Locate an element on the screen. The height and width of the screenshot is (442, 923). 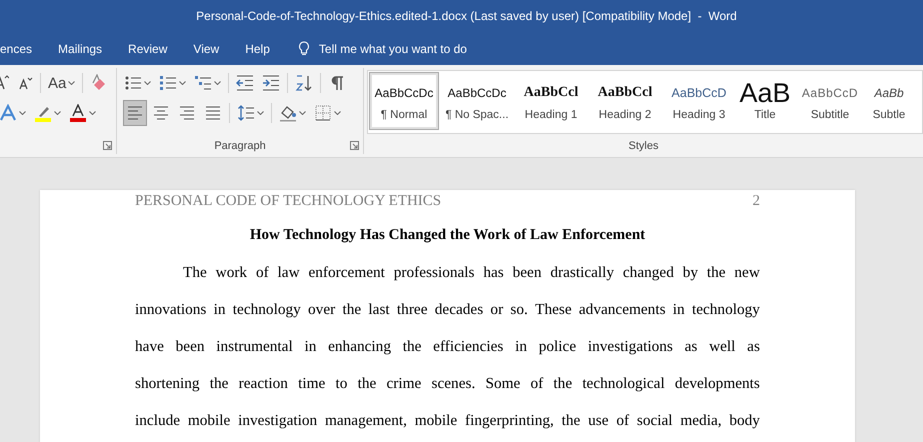
ribbon-tab: ences is located at coordinates (16, 49).